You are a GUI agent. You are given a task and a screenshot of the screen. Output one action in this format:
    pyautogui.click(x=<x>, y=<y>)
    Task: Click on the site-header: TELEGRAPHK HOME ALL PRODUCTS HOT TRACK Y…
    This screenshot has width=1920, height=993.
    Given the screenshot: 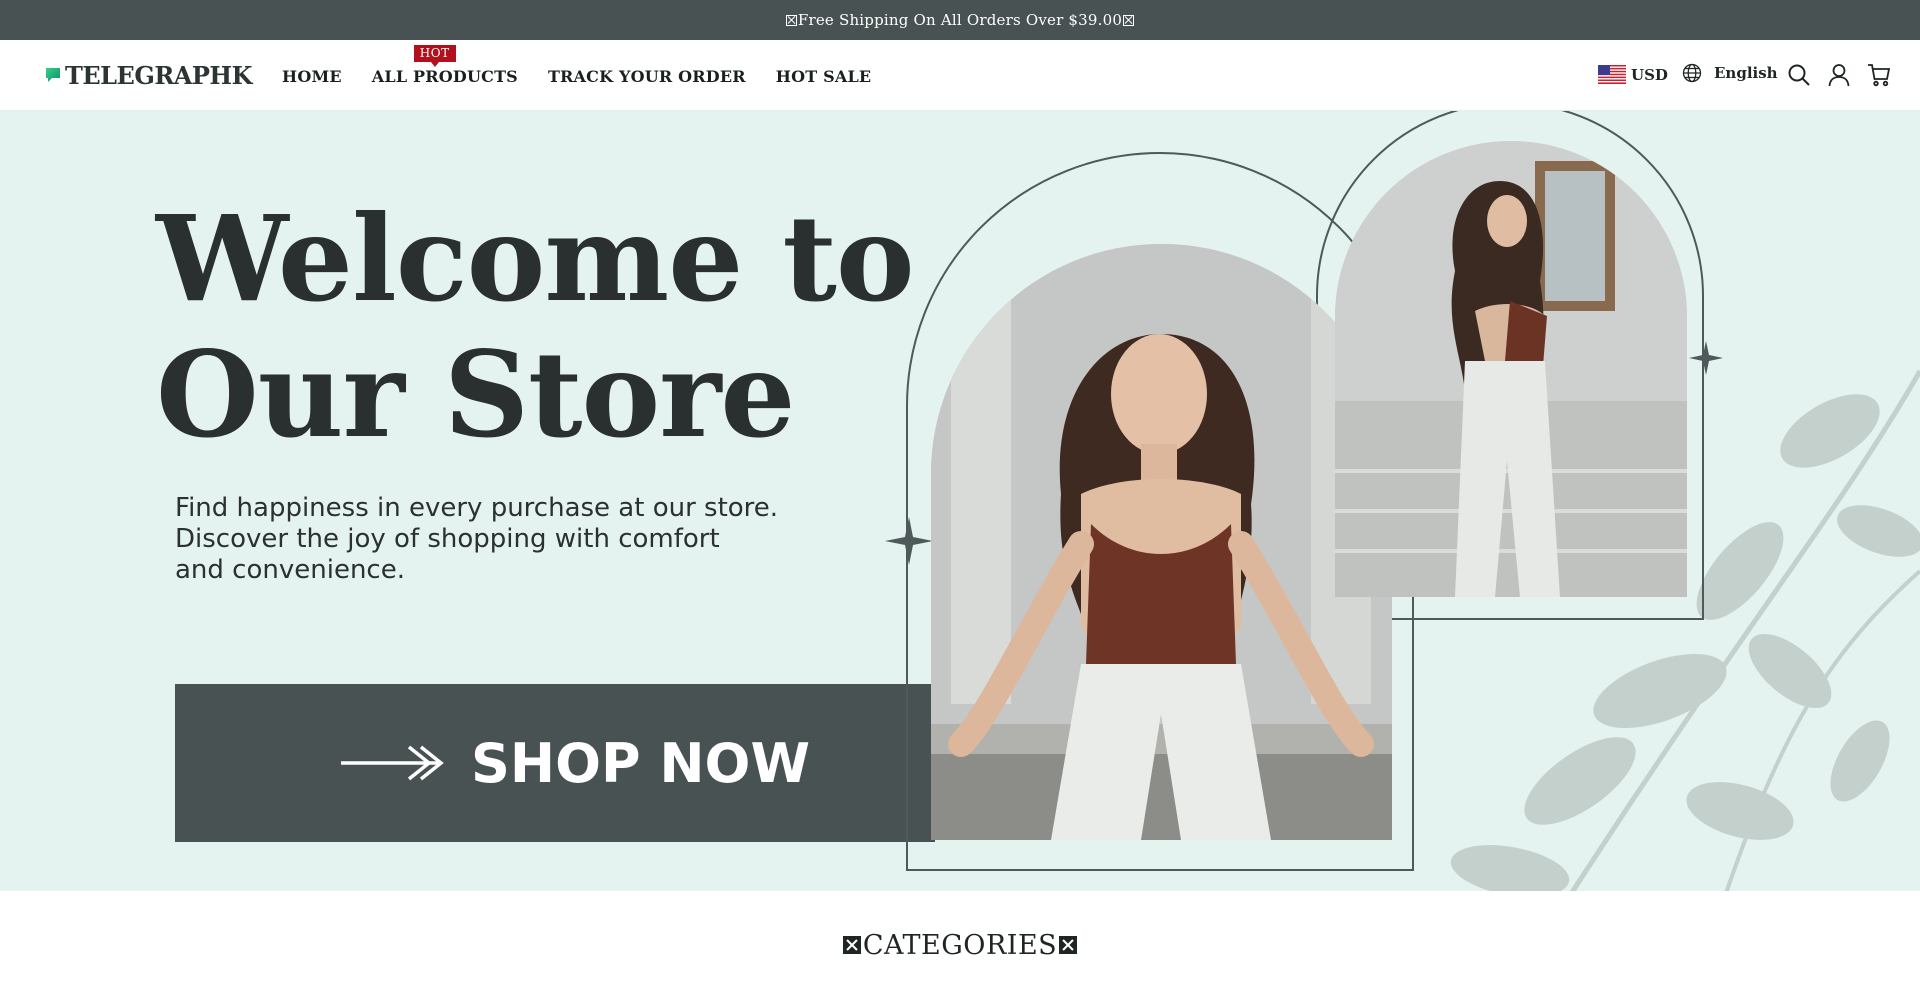 What is the action you would take?
    pyautogui.click(x=960, y=75)
    